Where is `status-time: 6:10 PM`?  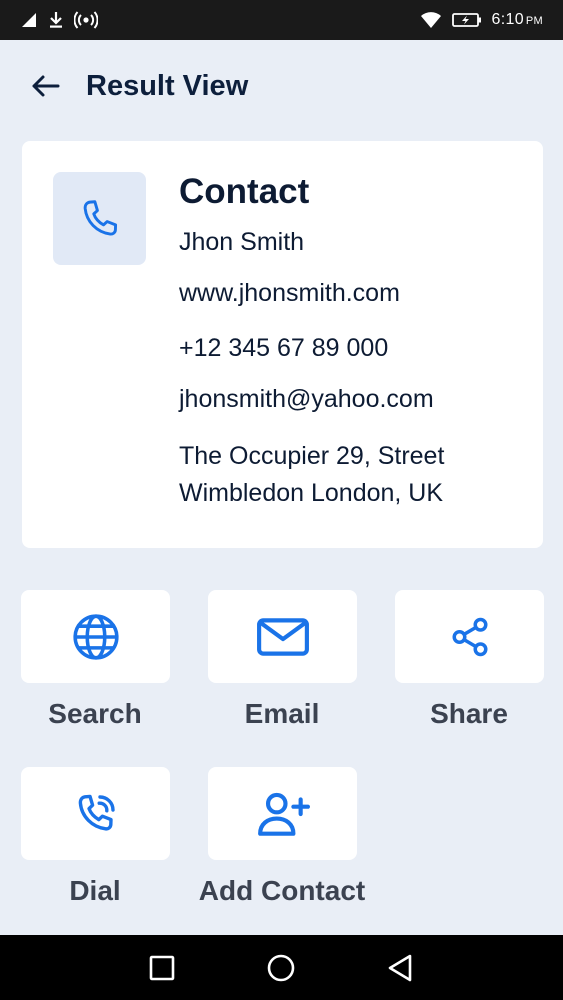 status-time: 6:10 PM is located at coordinates (517, 19).